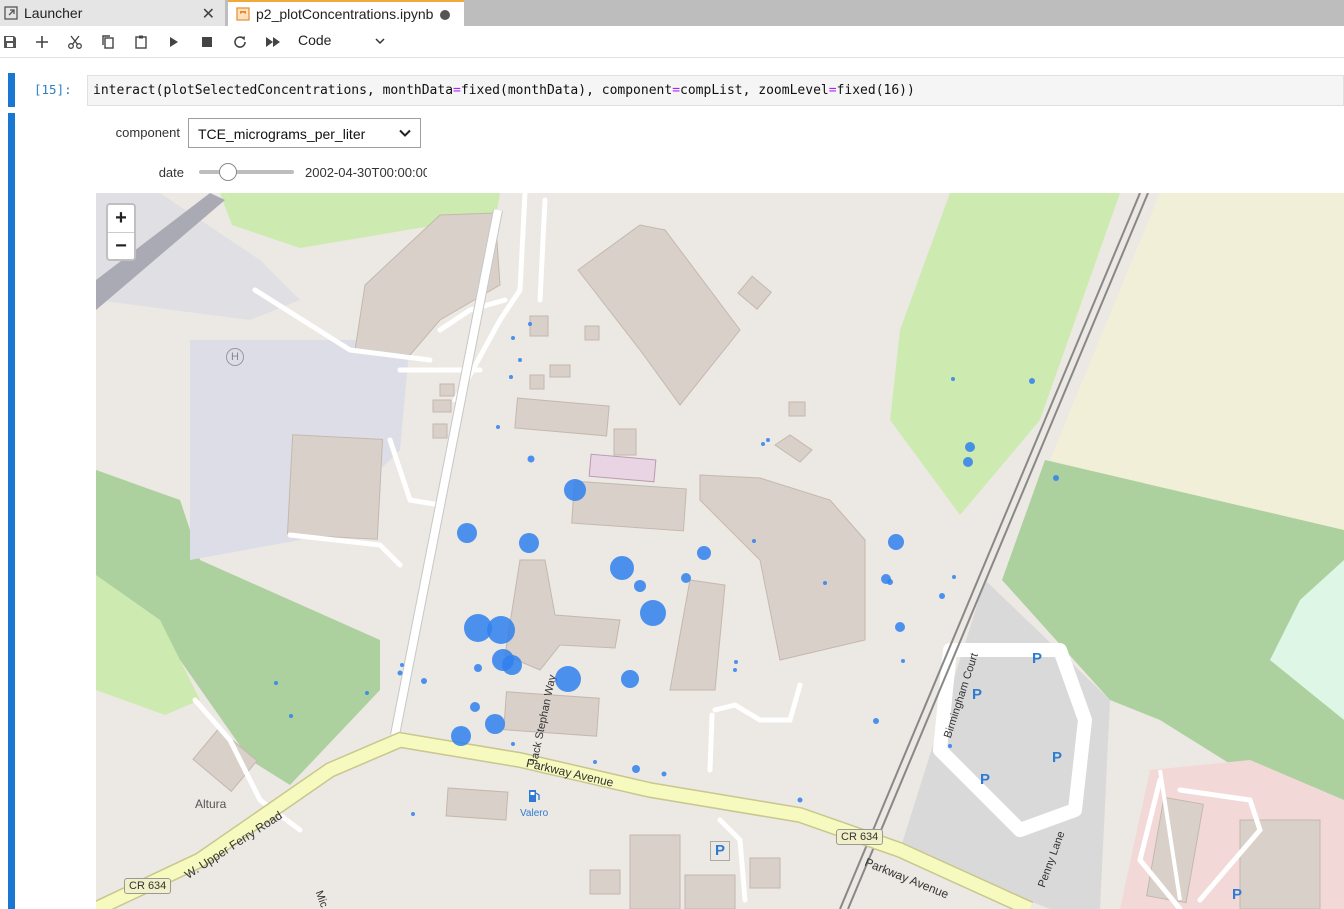 This screenshot has width=1344, height=909. Describe the element at coordinates (10, 42) in the screenshot. I see `save-icon` at that location.